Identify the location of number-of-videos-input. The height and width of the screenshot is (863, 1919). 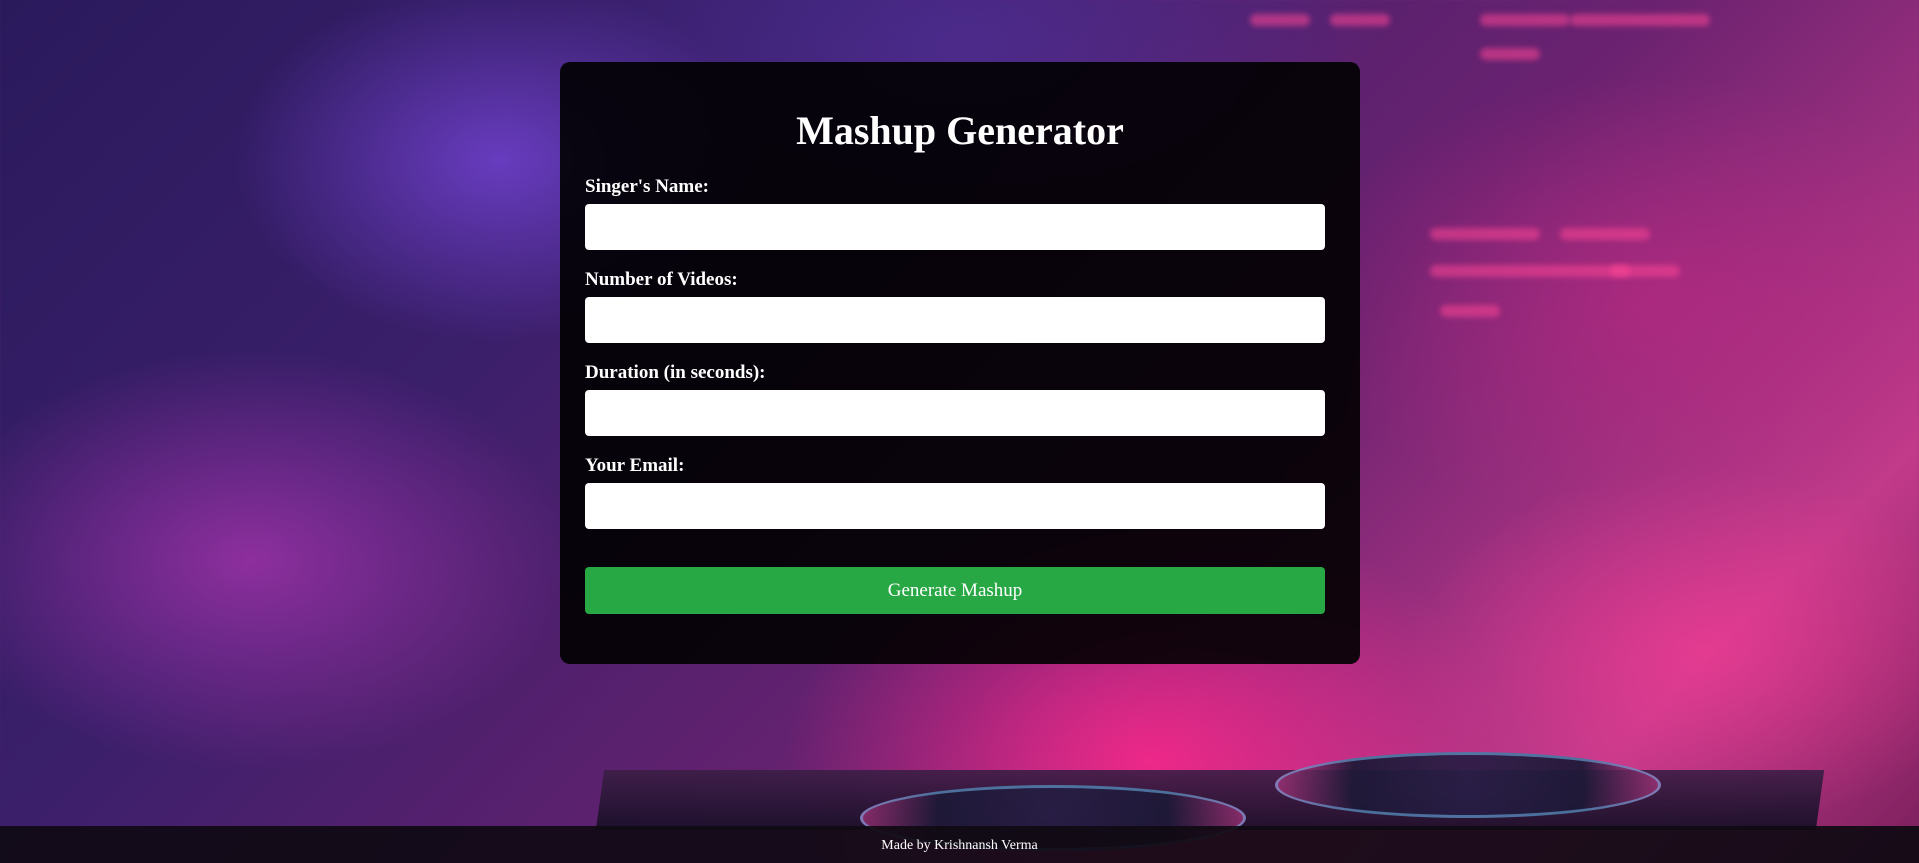
(955, 320).